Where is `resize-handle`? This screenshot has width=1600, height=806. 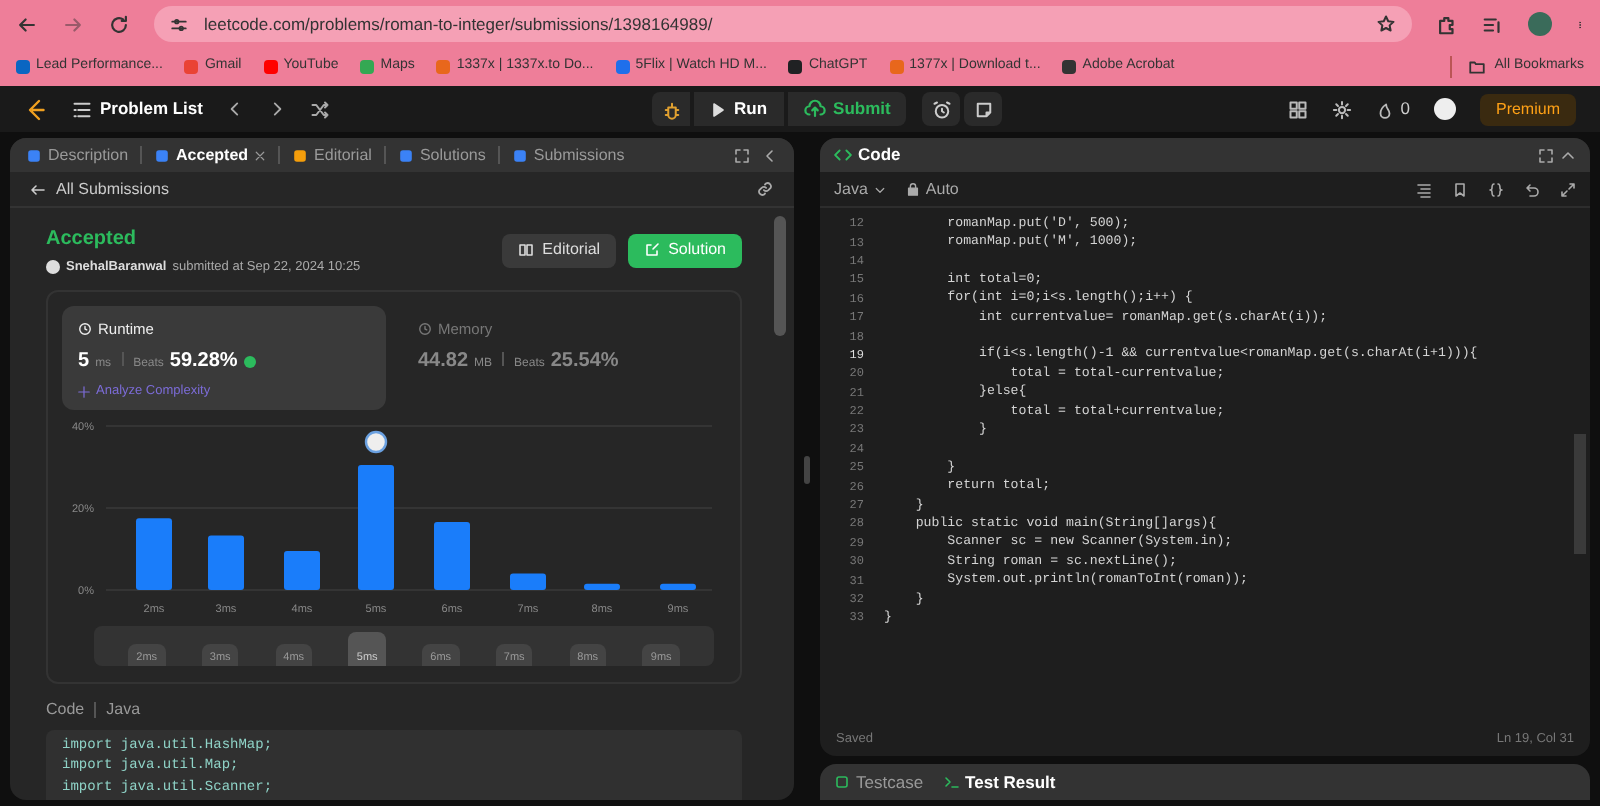
resize-handle is located at coordinates (807, 469).